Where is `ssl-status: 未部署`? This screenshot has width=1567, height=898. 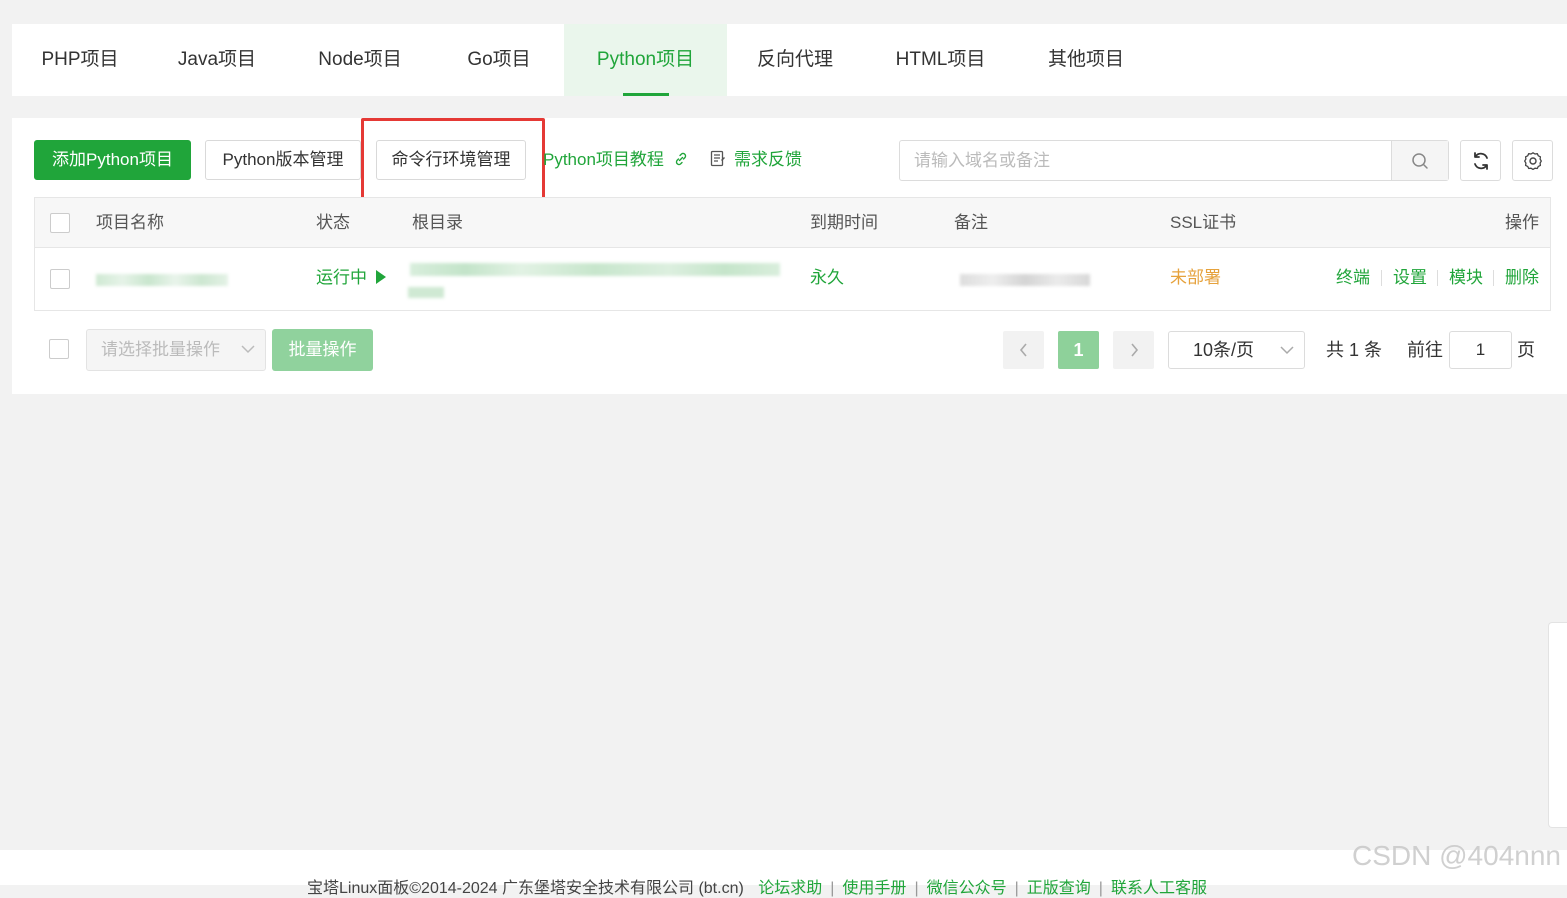
ssl-status: 未部署 is located at coordinates (1195, 278).